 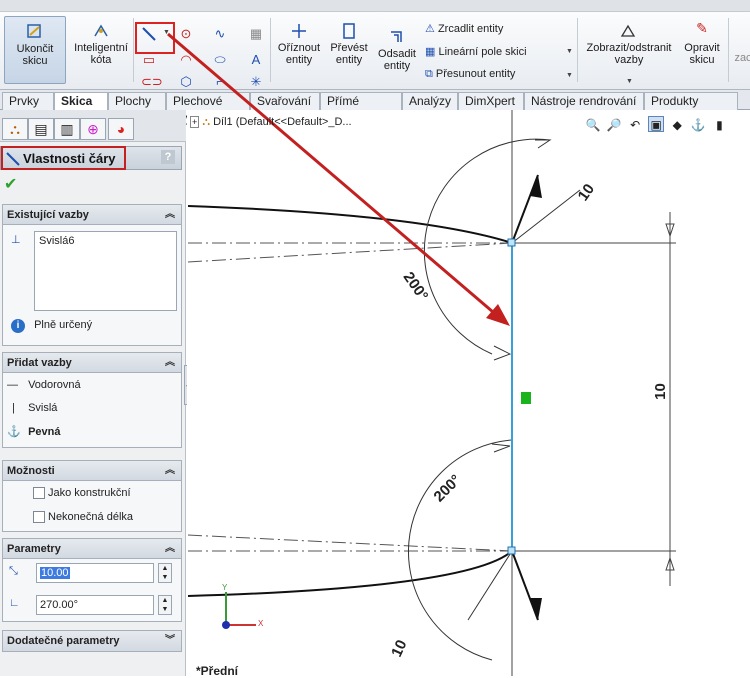 What do you see at coordinates (593, 125) in the screenshot?
I see `zoom-fit-icon: 🔍` at bounding box center [593, 125].